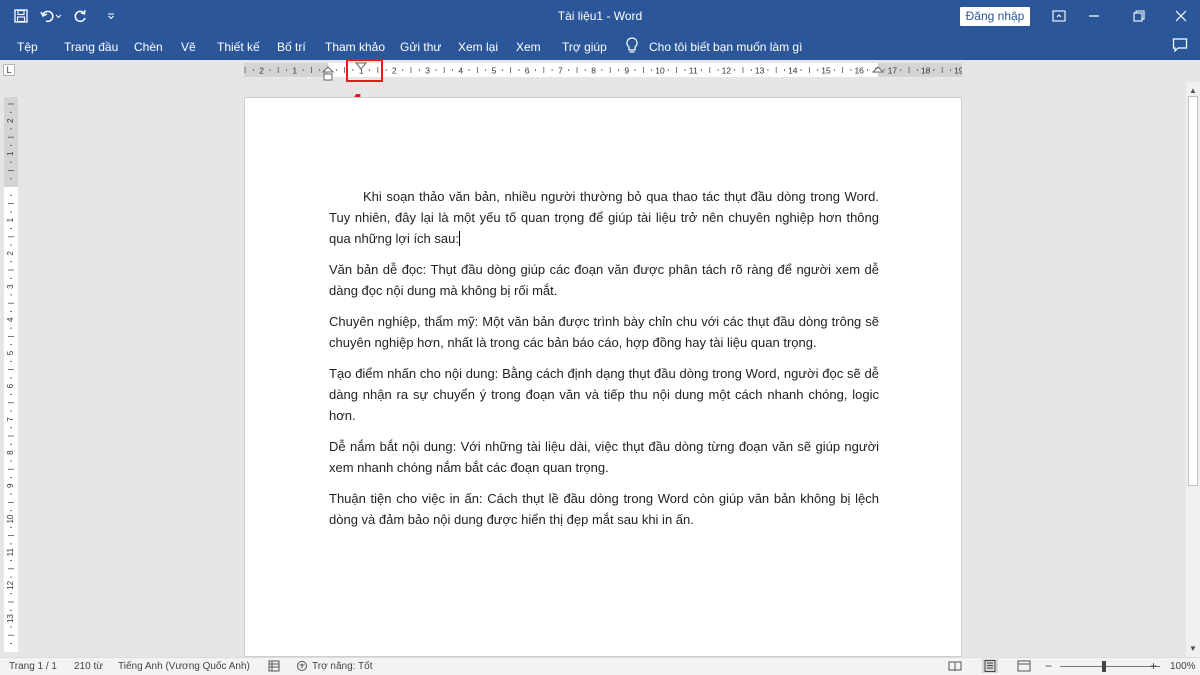 This screenshot has height=675, width=1200. Describe the element at coordinates (560, 71) in the screenshot. I see `ruler-number: 7` at that location.